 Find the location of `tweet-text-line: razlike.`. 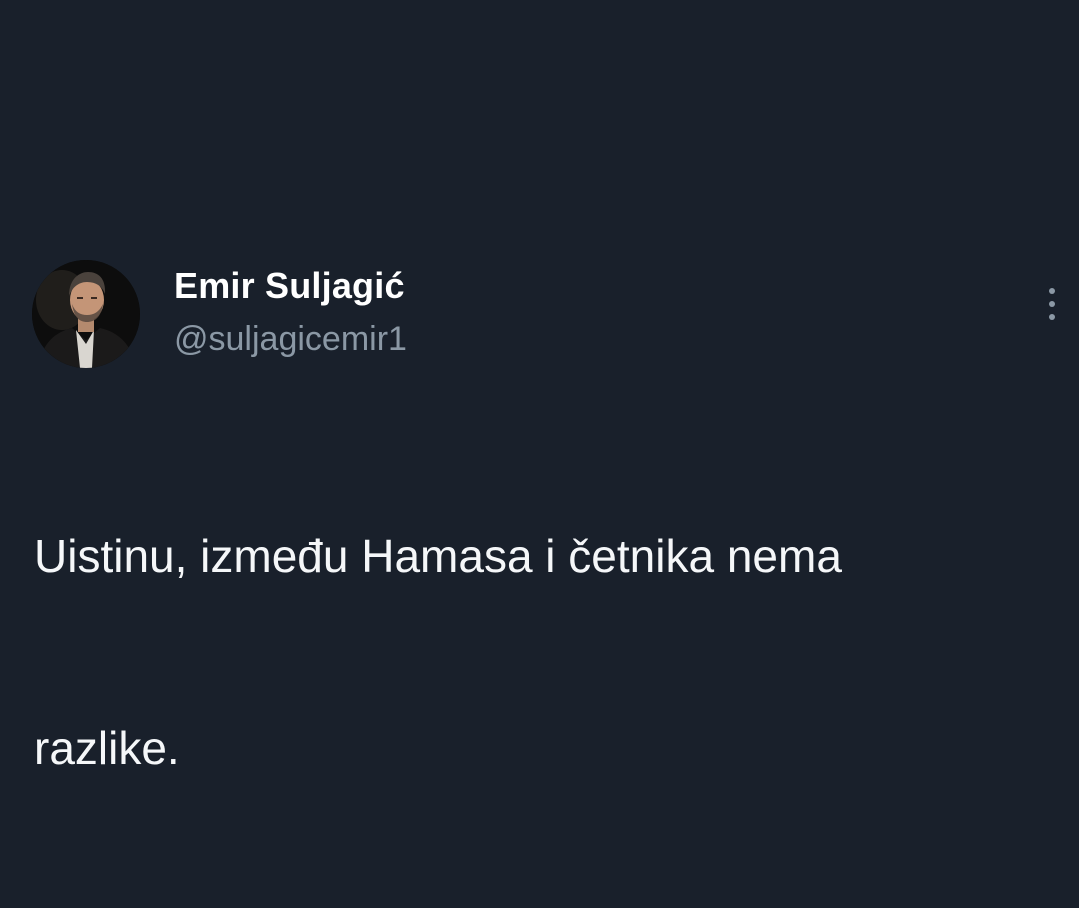

tweet-text-line: razlike. is located at coordinates (107, 748).